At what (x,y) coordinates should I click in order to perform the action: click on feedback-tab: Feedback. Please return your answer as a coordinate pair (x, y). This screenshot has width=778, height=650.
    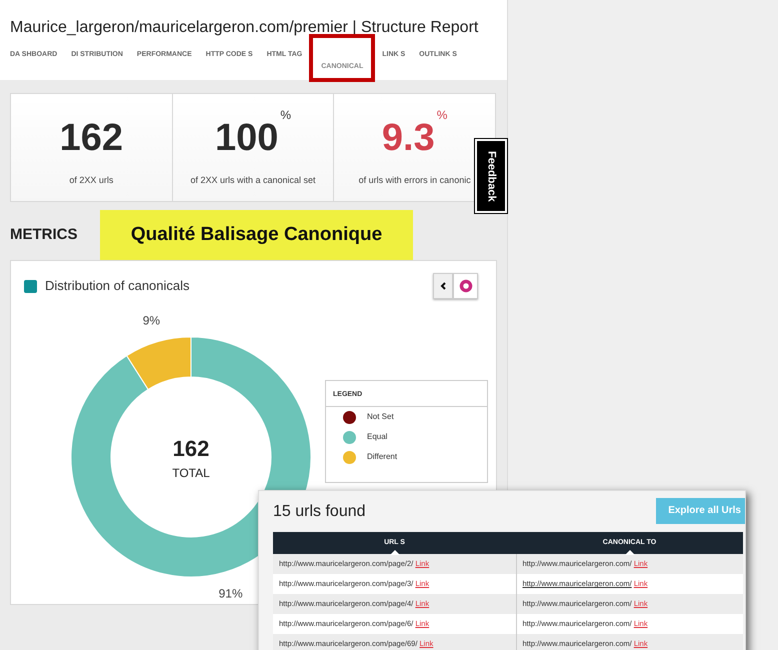
    Looking at the image, I should click on (491, 176).